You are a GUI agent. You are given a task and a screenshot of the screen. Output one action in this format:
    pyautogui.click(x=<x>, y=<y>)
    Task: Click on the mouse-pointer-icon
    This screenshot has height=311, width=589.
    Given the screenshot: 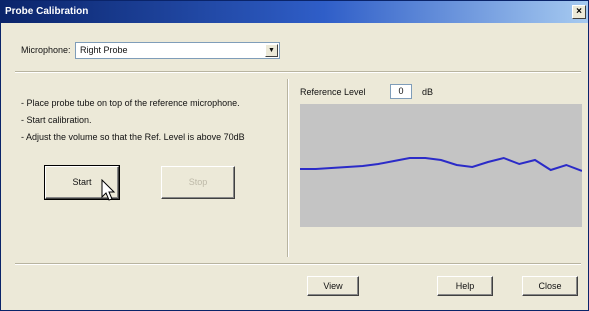 What is the action you would take?
    pyautogui.click(x=108, y=190)
    